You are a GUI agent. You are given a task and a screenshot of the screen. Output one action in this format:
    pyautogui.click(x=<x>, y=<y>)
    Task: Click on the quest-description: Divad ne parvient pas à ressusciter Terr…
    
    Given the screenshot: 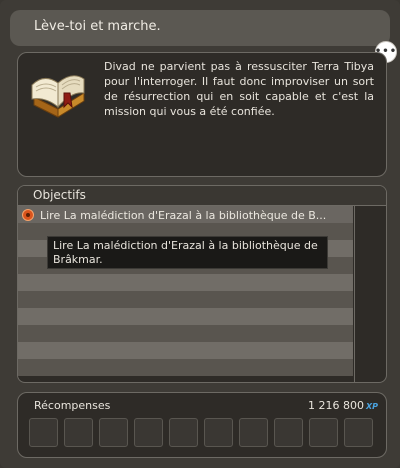 What is the action you would take?
    pyautogui.click(x=239, y=89)
    